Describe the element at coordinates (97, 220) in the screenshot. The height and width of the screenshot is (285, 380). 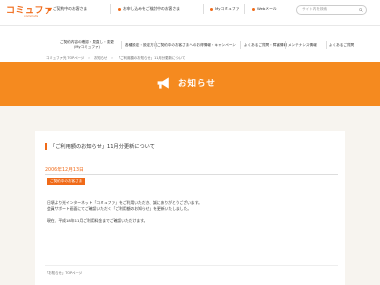
I see `article-paragraph: 現在、平成18年11月ご利用料金までご確認いただけます。` at that location.